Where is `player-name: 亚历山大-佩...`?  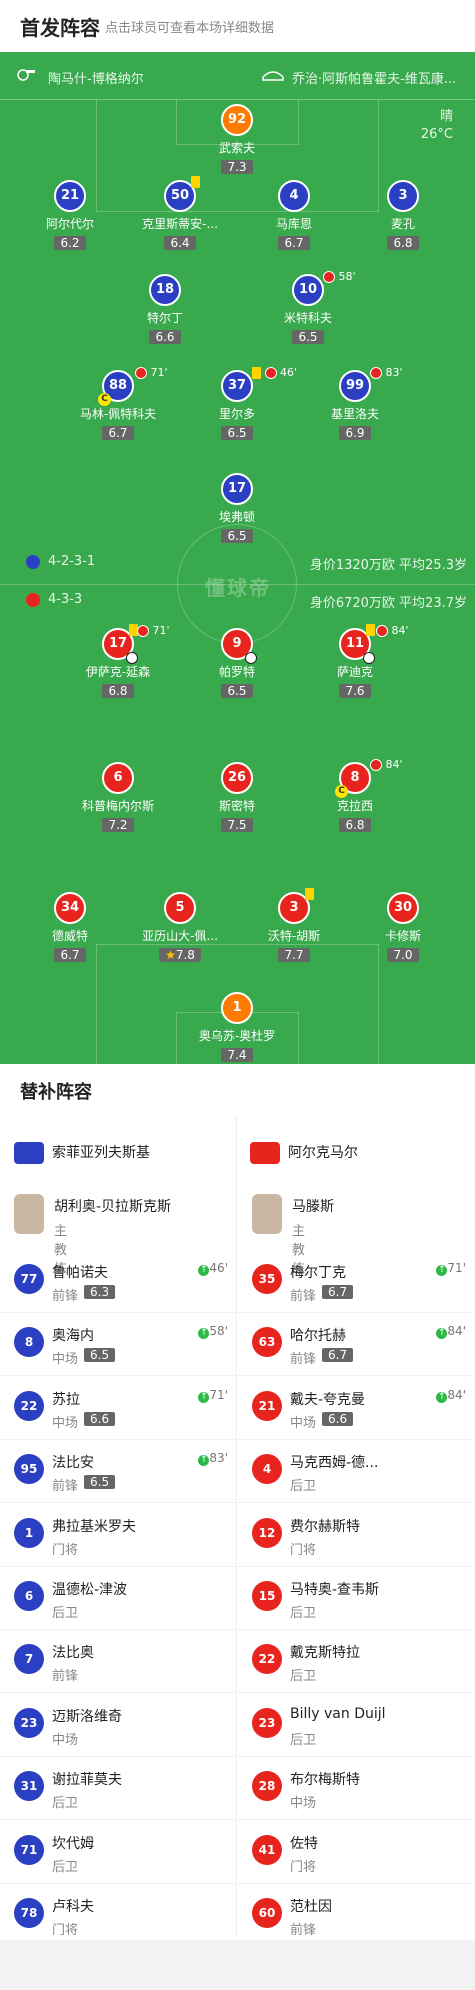
player-name: 亚历山大-佩... is located at coordinates (180, 936).